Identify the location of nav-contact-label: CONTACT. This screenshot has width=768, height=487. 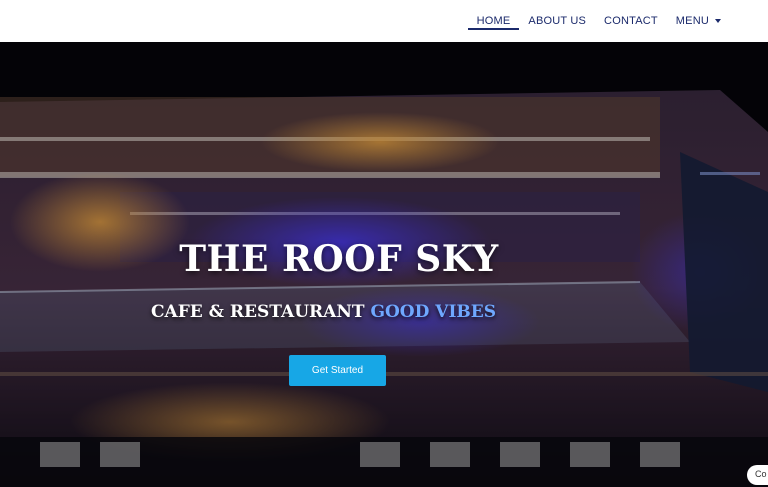
(631, 21).